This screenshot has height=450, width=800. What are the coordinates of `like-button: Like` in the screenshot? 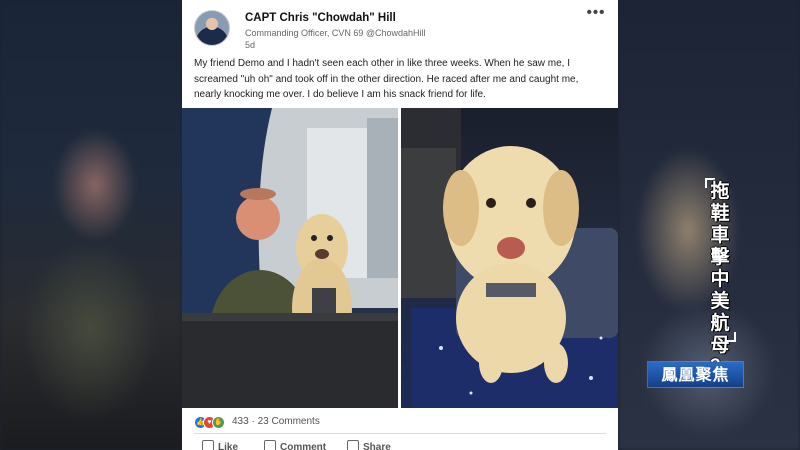 It's located at (220, 445).